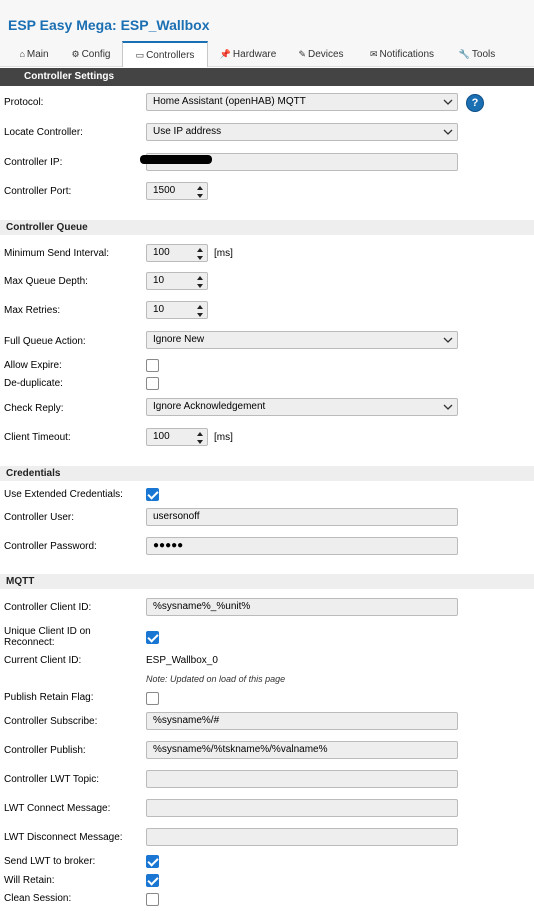 The image size is (534, 911). I want to click on client-timeout-value: 100, so click(161, 436).